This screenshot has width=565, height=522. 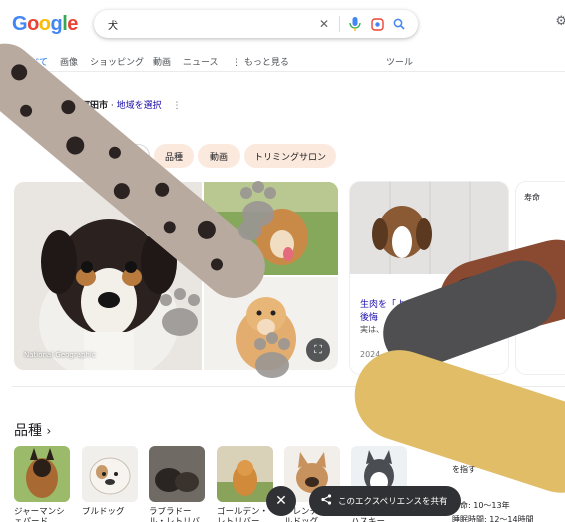 What do you see at coordinates (266, 63) in the screenshot?
I see `tab-more-label: もっと見る` at bounding box center [266, 63].